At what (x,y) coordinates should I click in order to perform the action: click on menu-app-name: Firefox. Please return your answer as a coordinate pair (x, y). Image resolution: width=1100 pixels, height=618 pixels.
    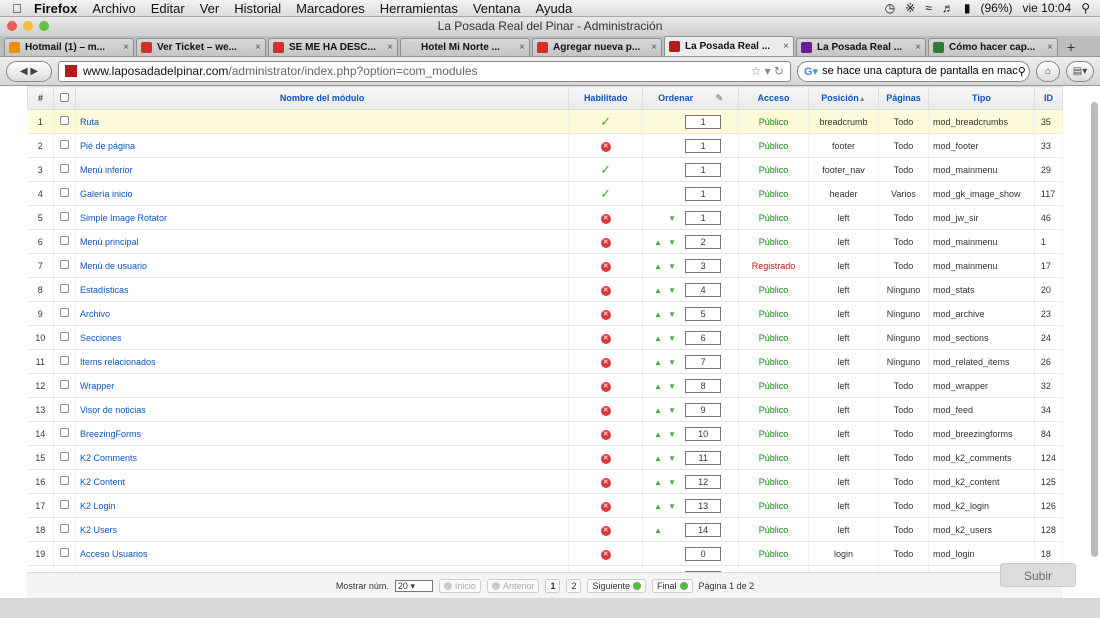
    Looking at the image, I should click on (55, 8).